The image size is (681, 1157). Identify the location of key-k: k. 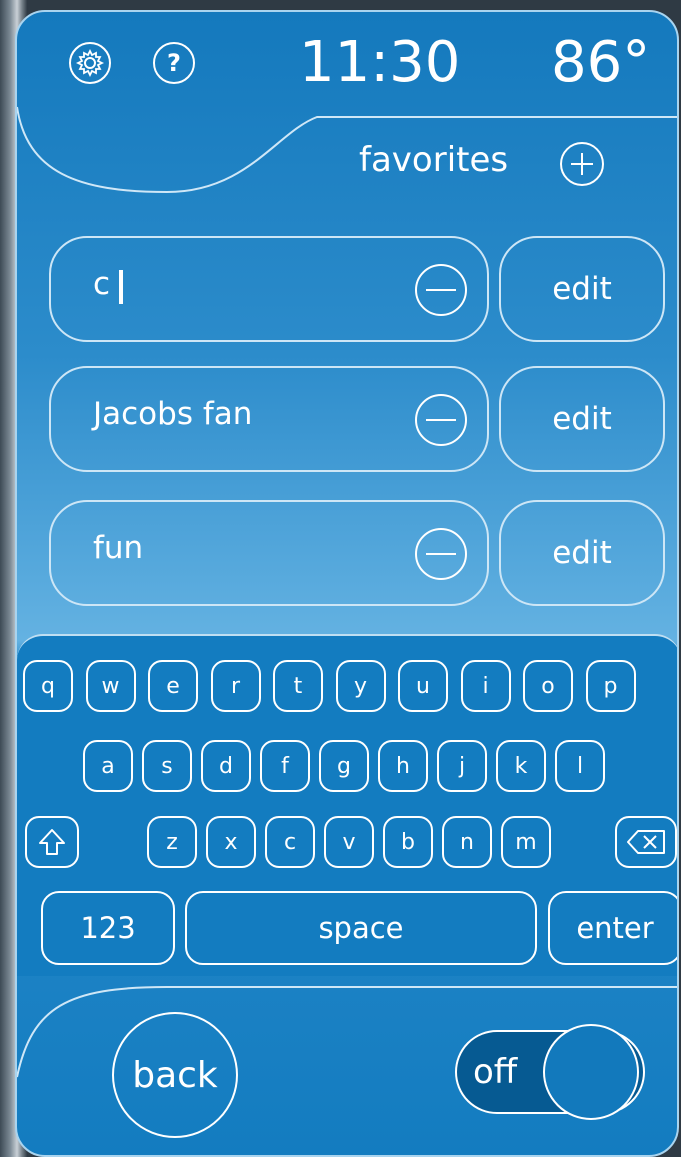
(521, 766).